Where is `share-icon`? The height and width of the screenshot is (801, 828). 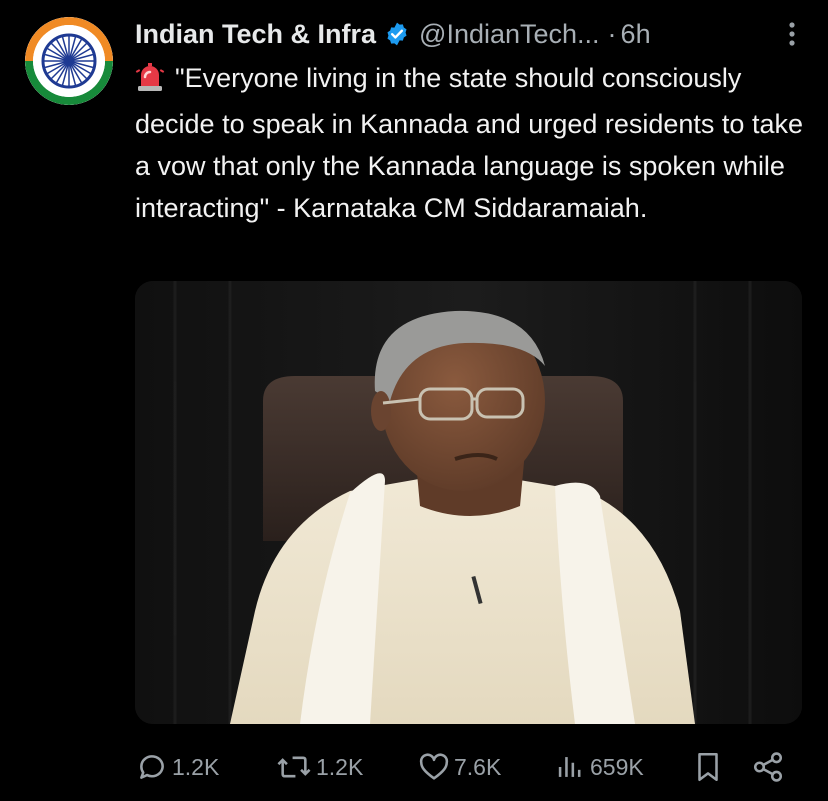
share-icon is located at coordinates (768, 767).